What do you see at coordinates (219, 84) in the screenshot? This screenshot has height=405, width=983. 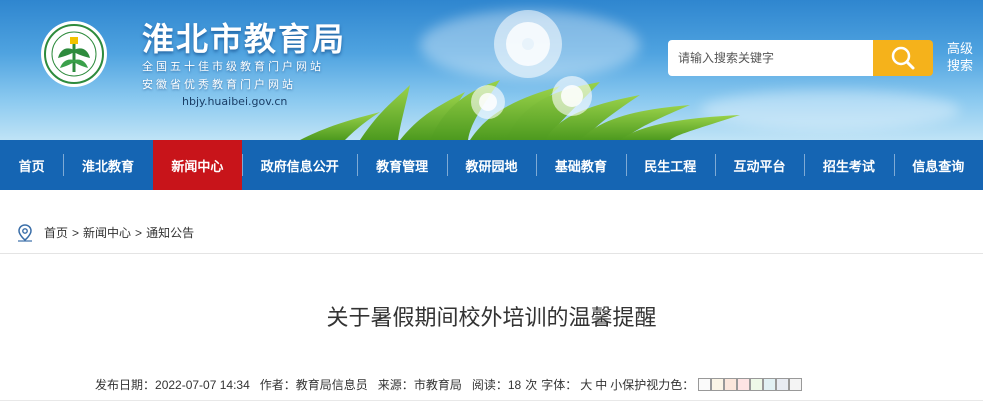 I see `site-subtitle-provincial: 安徽省优秀教育门户网站` at bounding box center [219, 84].